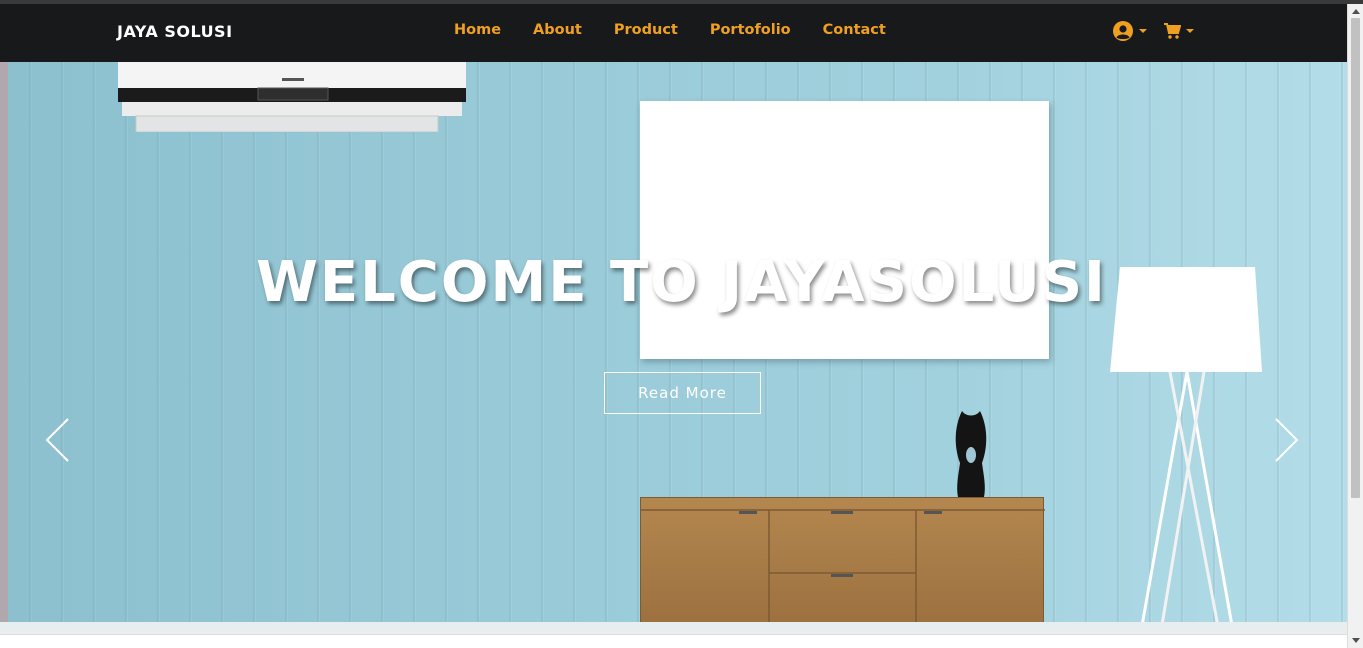  I want to click on nav-link-home: Home, so click(477, 30).